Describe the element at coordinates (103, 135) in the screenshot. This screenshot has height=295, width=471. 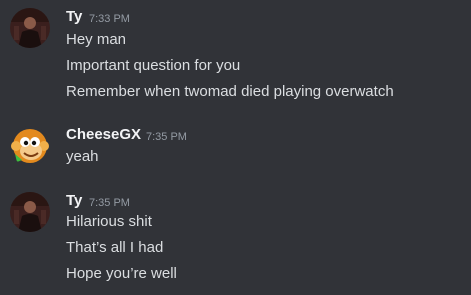
I see `username: CheeseGX` at that location.